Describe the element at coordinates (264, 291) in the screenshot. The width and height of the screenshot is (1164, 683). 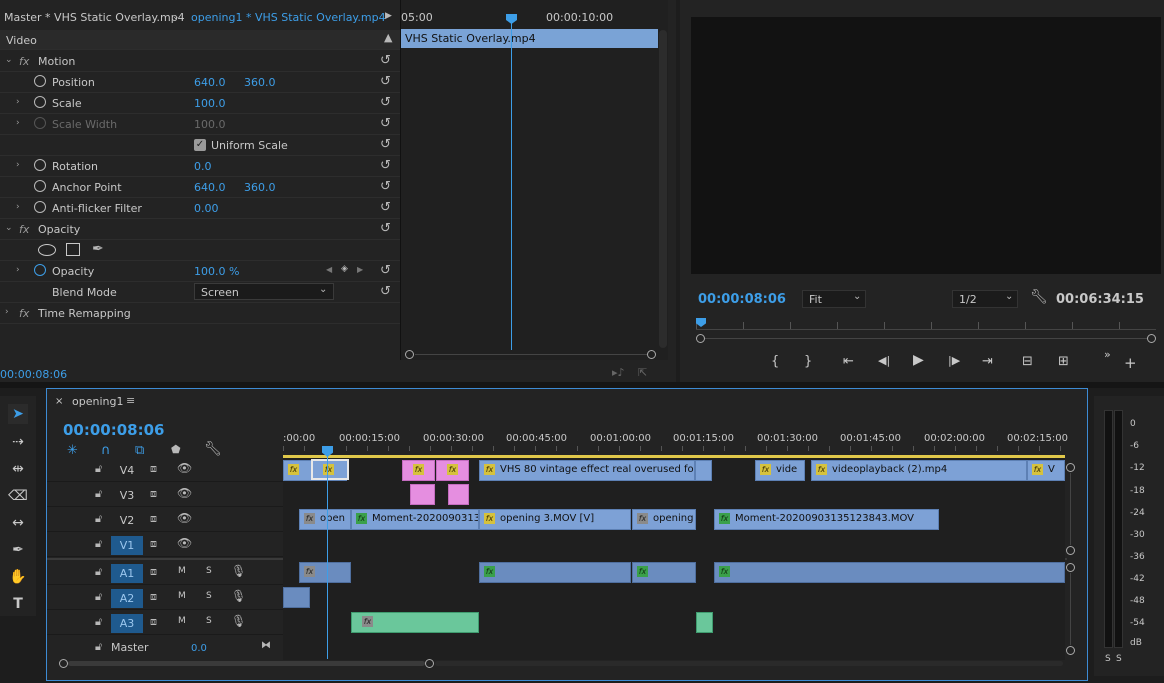
I see `blend-mode-select: Screen ⌄` at that location.